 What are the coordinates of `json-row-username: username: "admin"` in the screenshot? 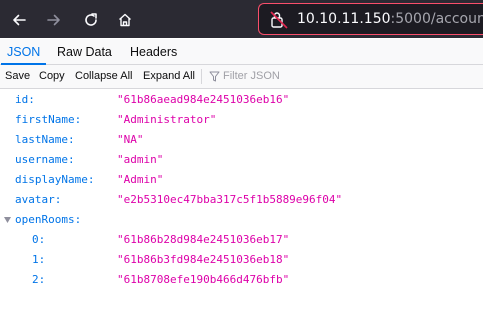 It's located at (241, 160).